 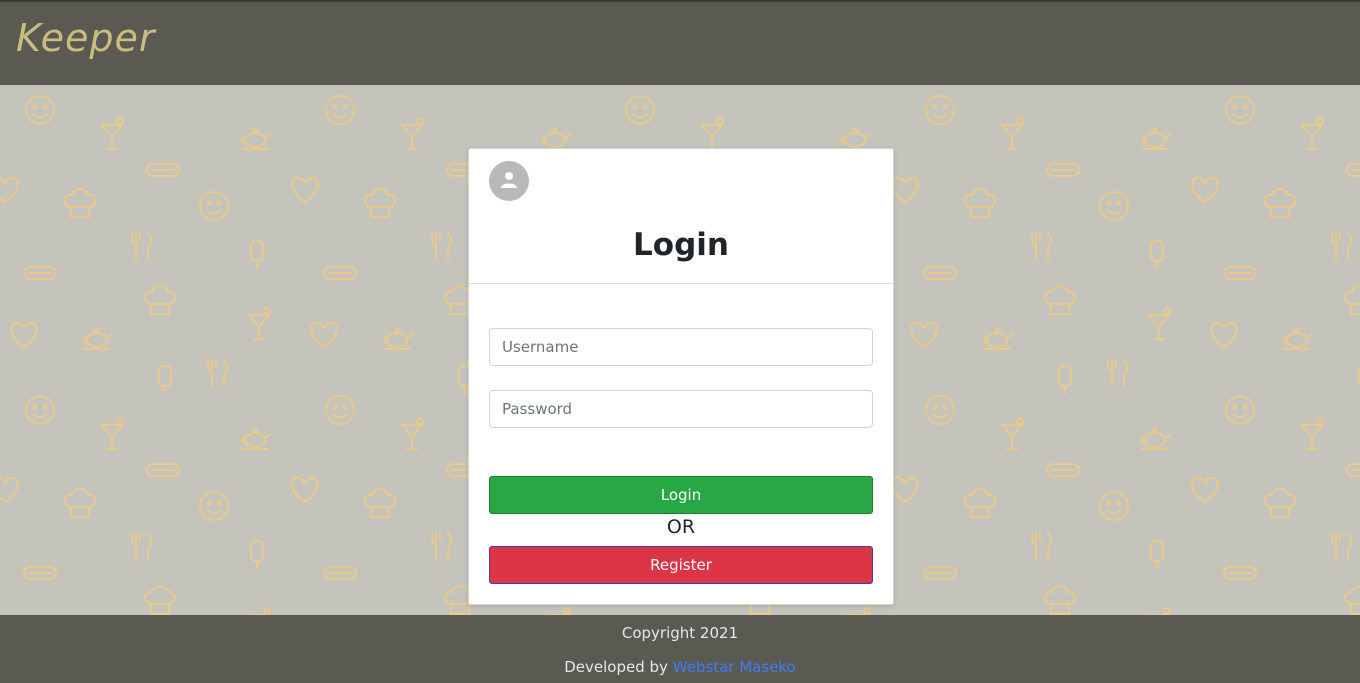 I want to click on username-input, so click(x=681, y=347).